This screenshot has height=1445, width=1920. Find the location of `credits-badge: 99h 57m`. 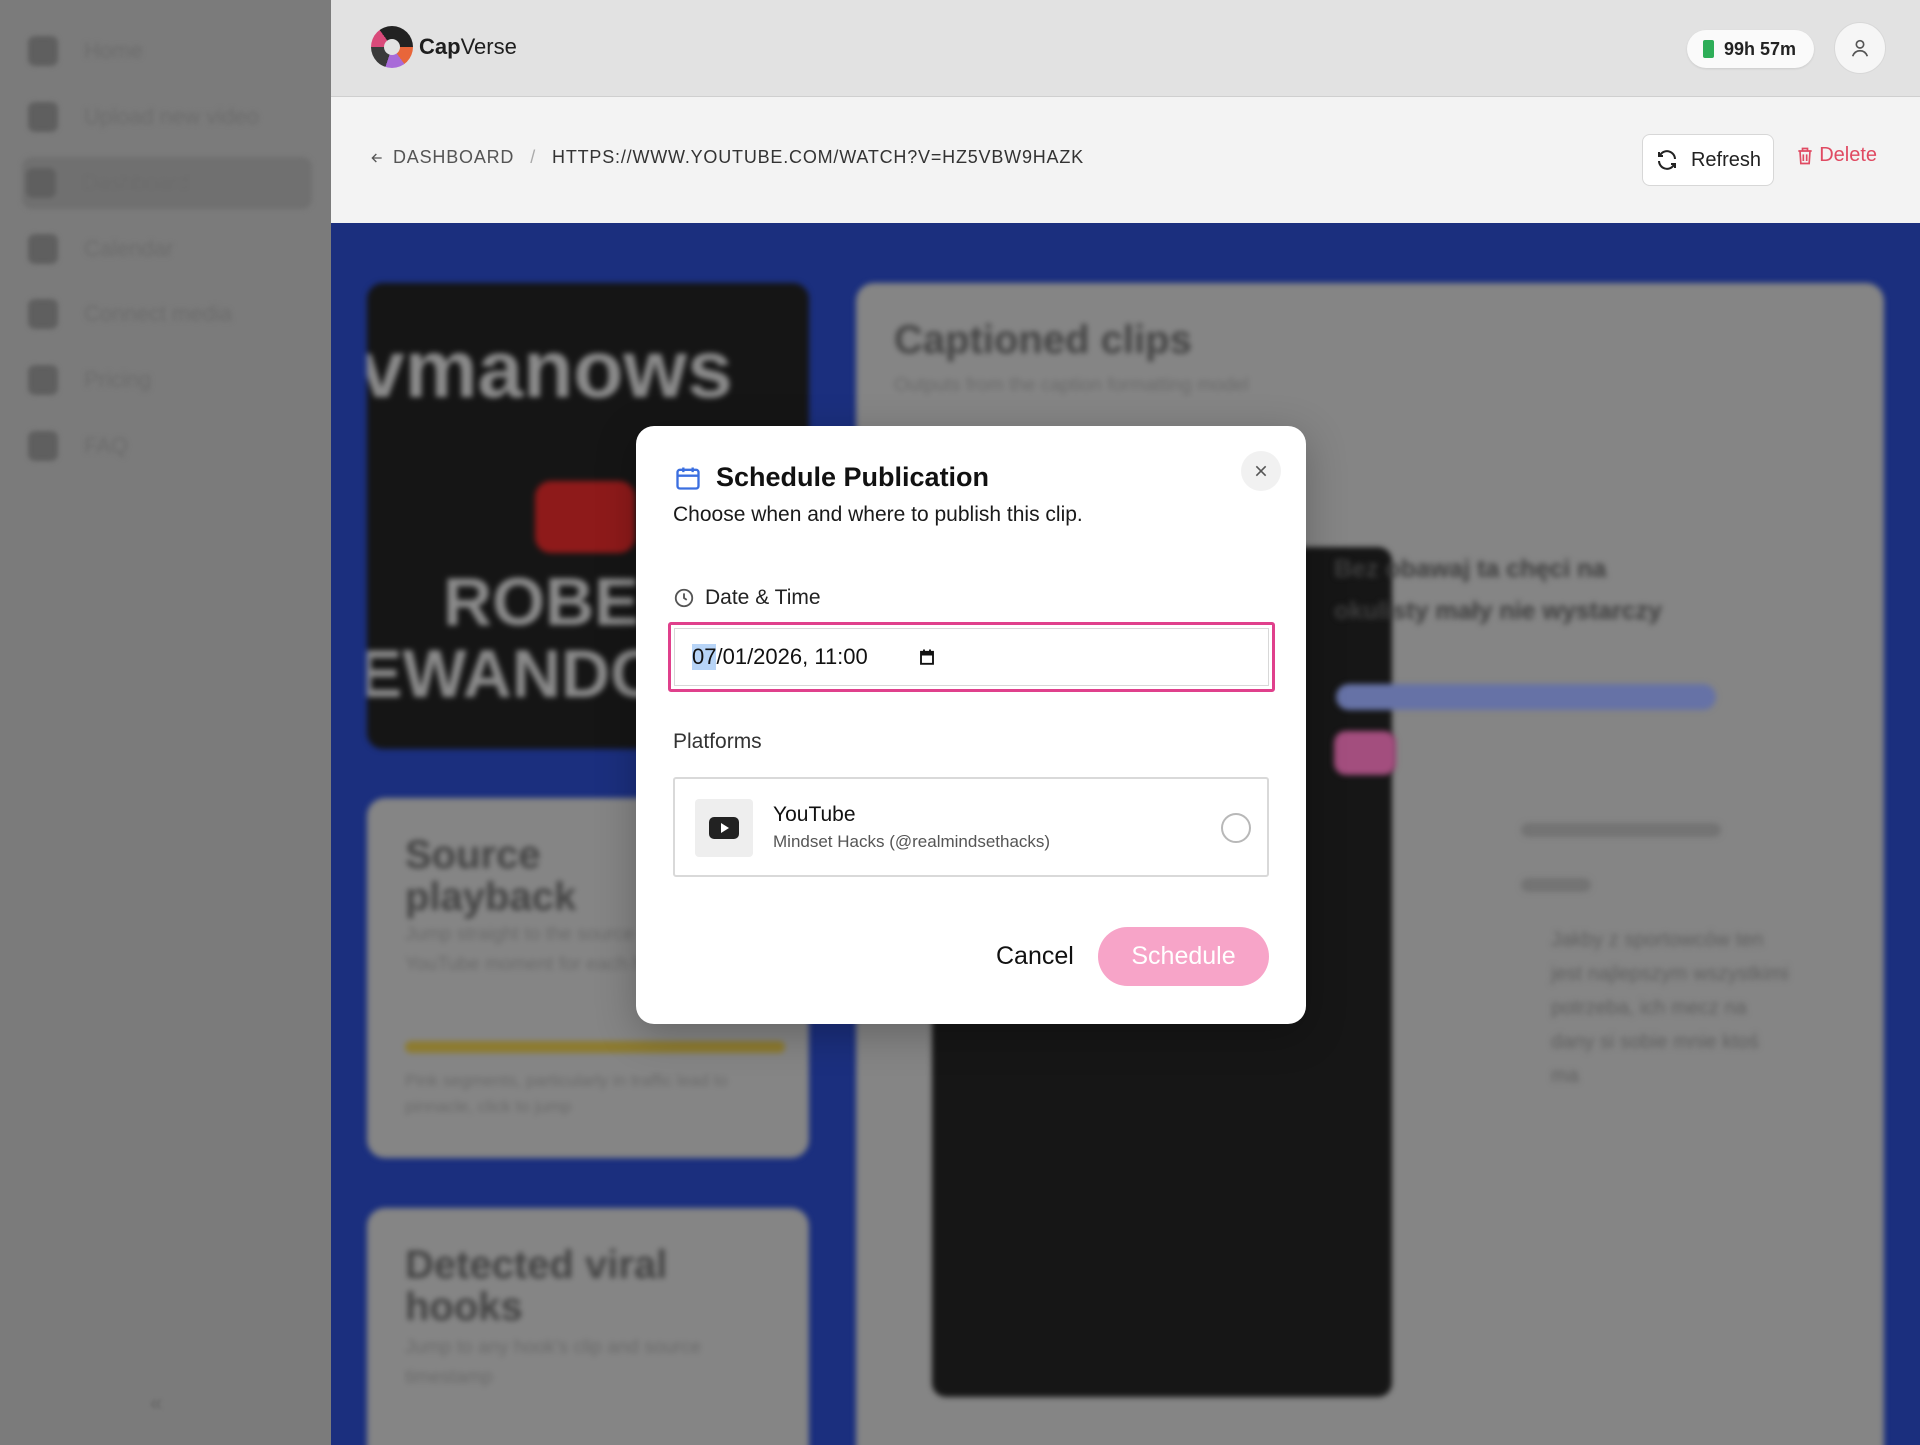

credits-badge: 99h 57m is located at coordinates (1750, 49).